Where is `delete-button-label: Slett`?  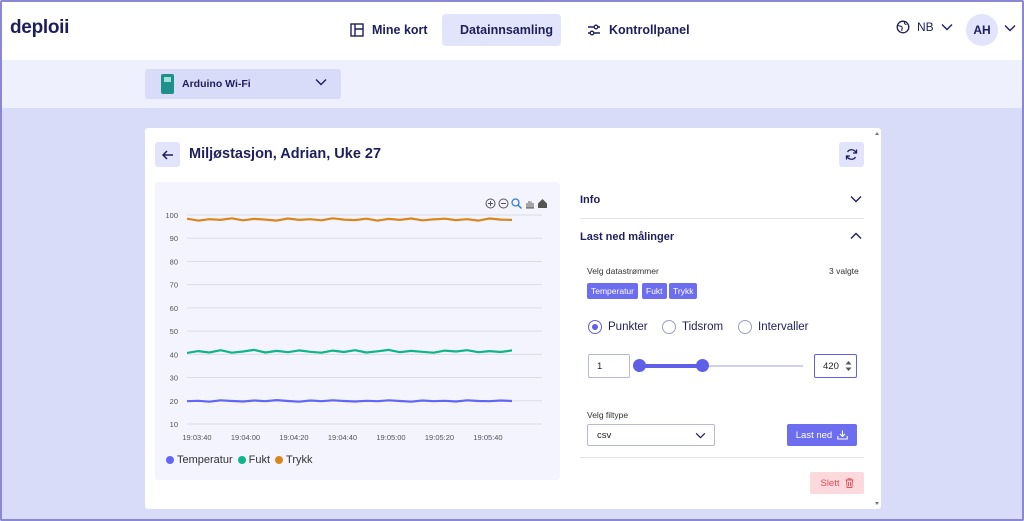 delete-button-label: Slett is located at coordinates (830, 483).